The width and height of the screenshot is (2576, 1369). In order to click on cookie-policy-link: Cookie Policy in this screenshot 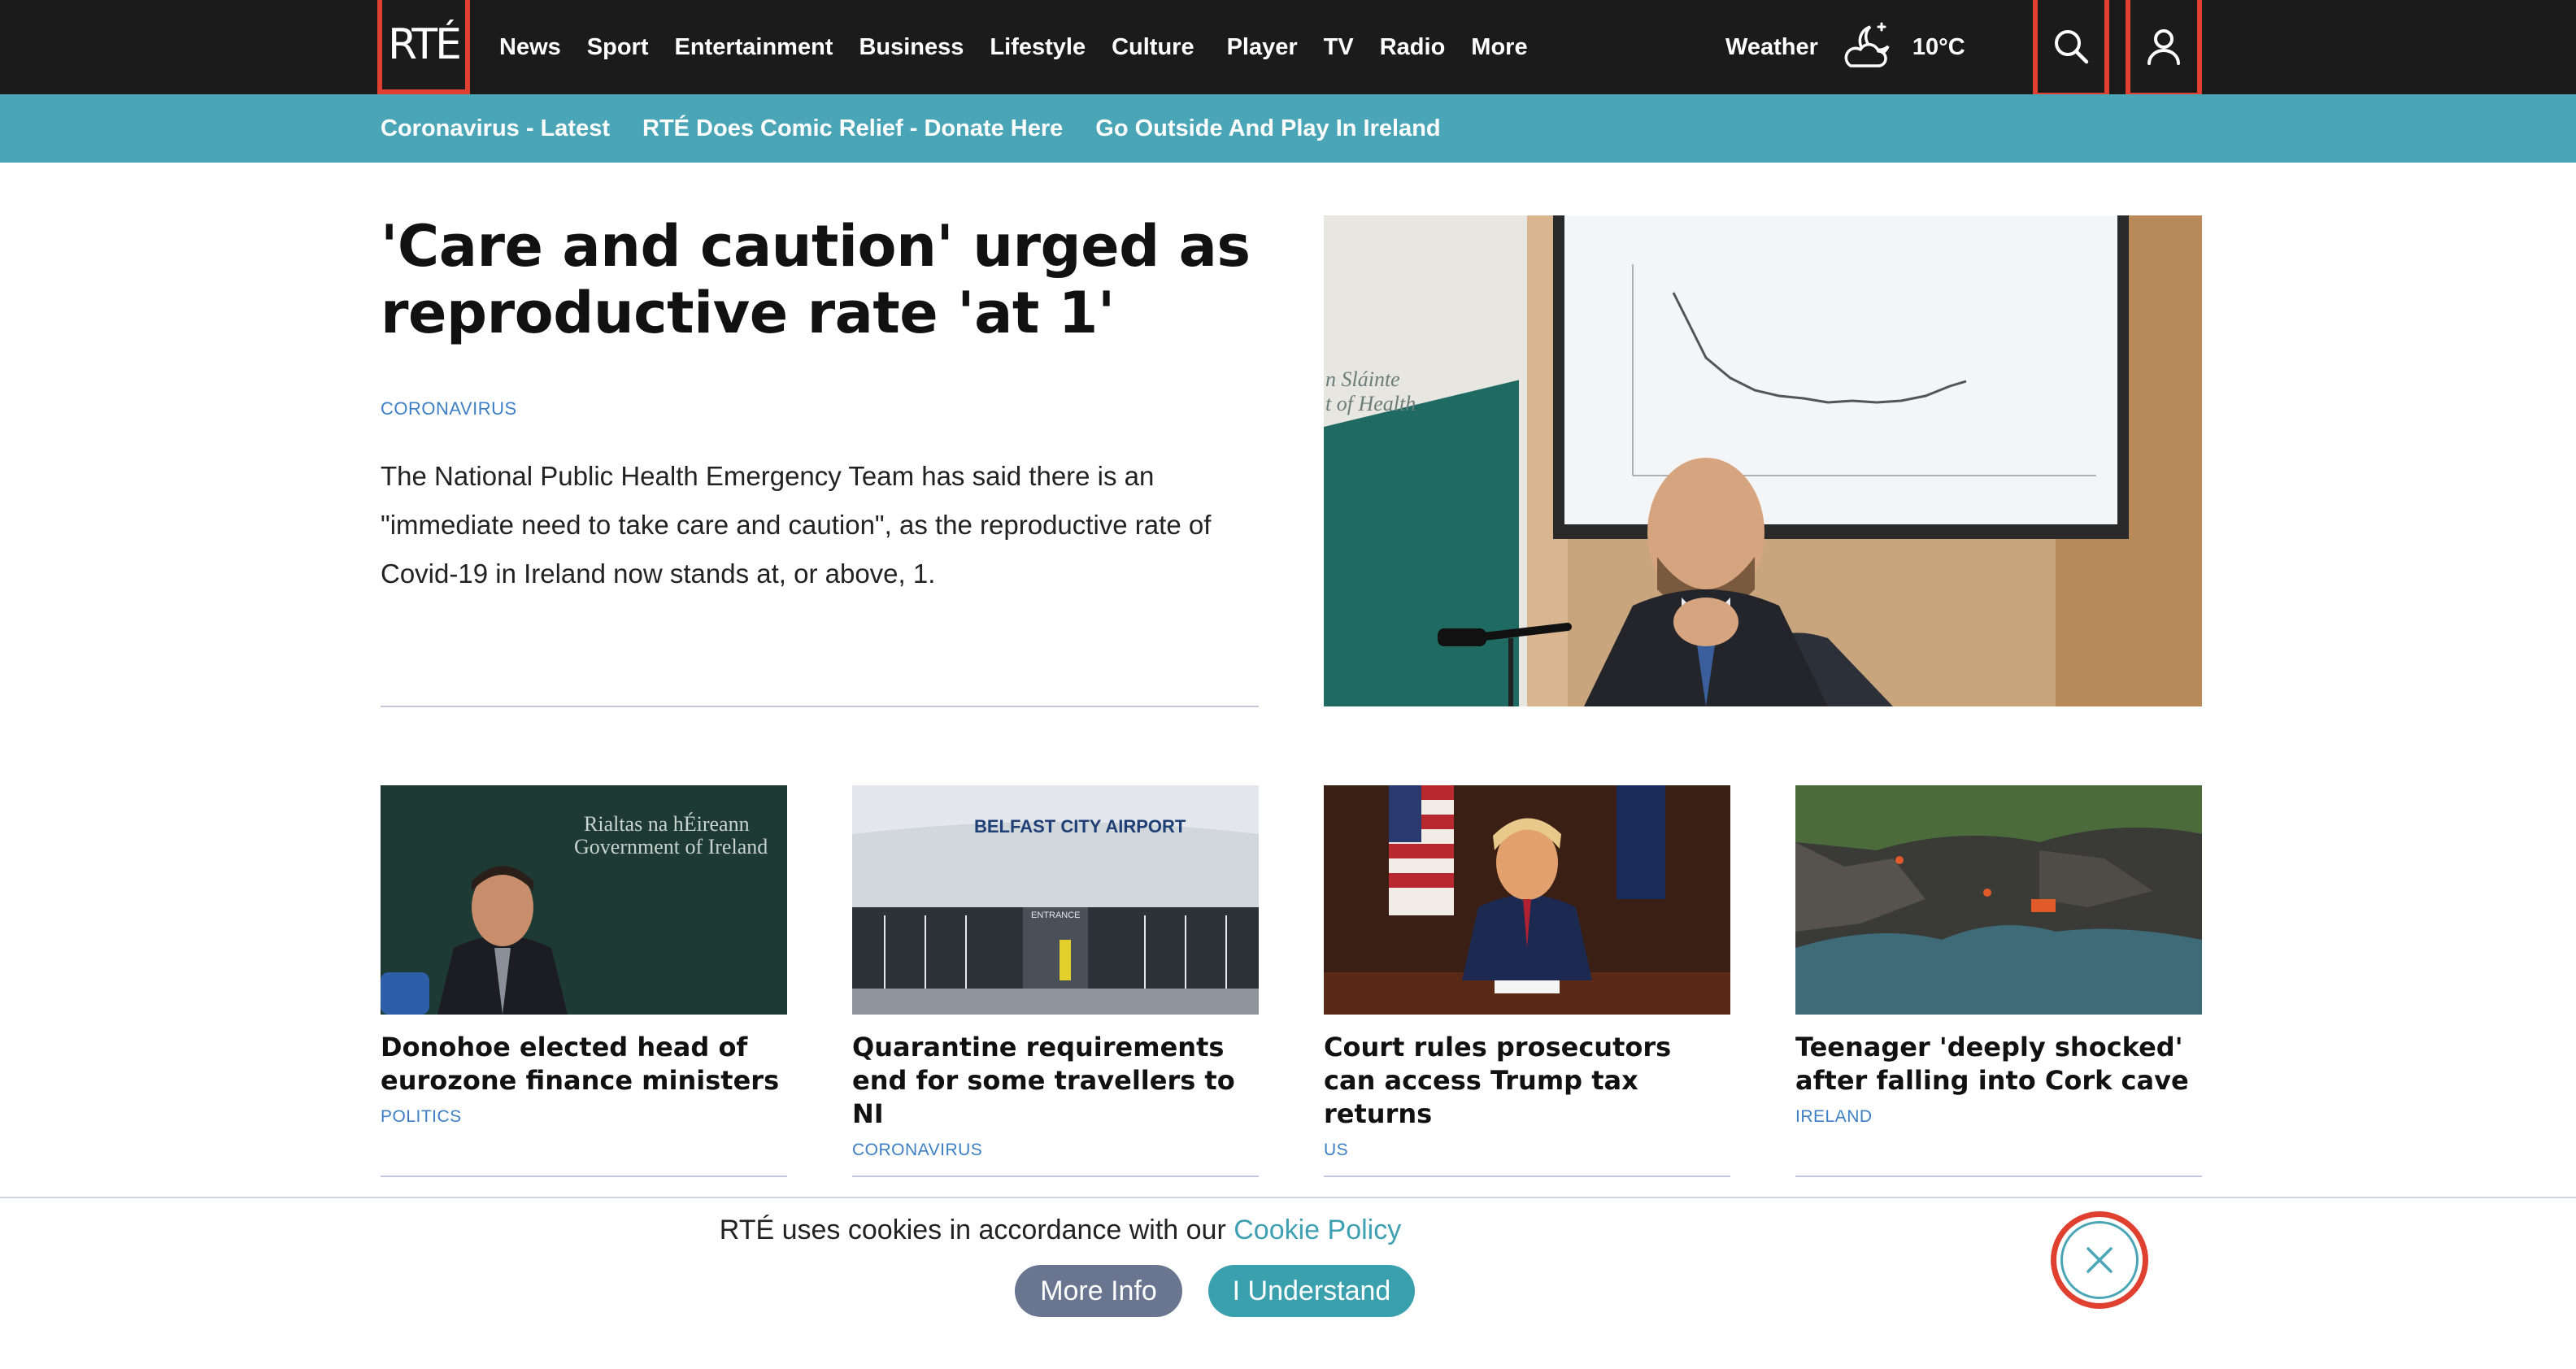, I will do `click(1318, 1230)`.